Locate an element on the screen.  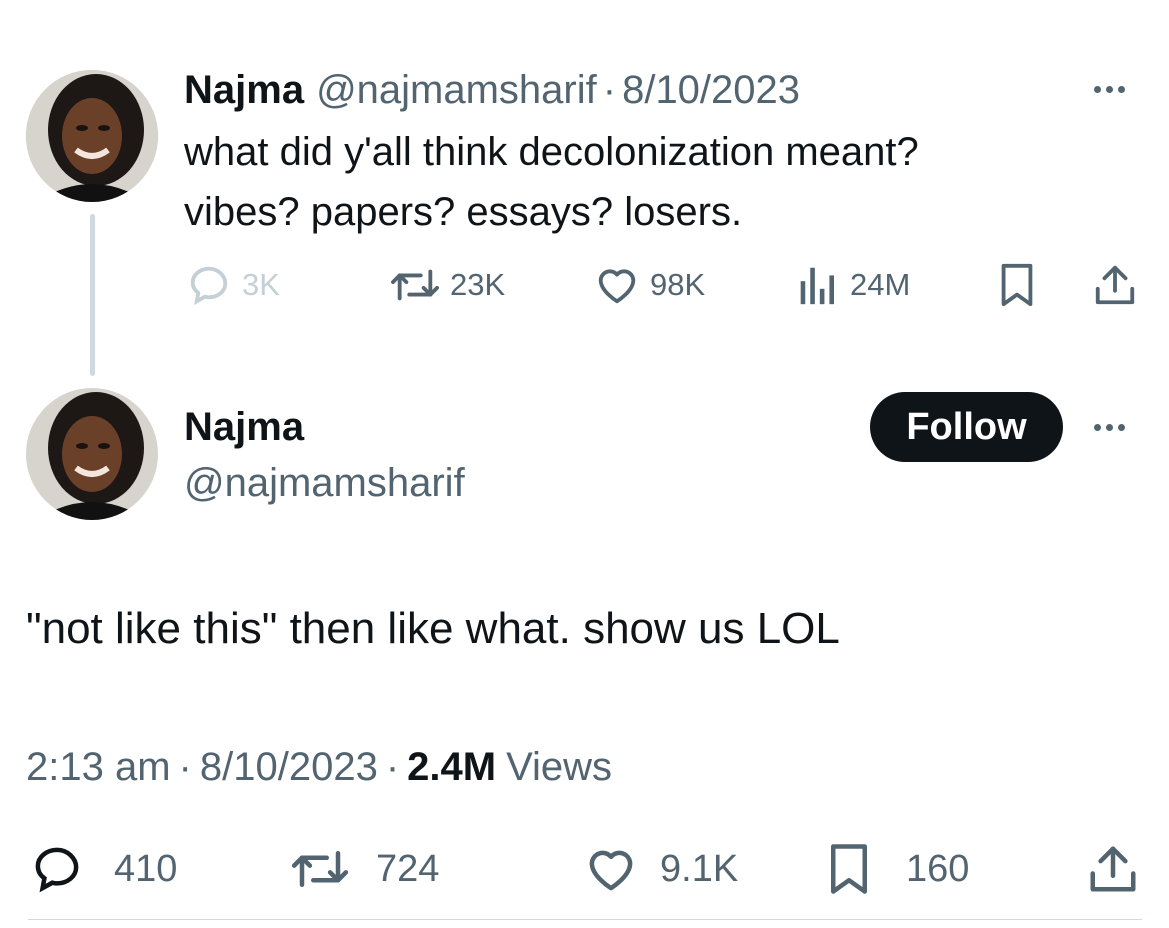
like-button: 9.1K is located at coordinates (661, 869).